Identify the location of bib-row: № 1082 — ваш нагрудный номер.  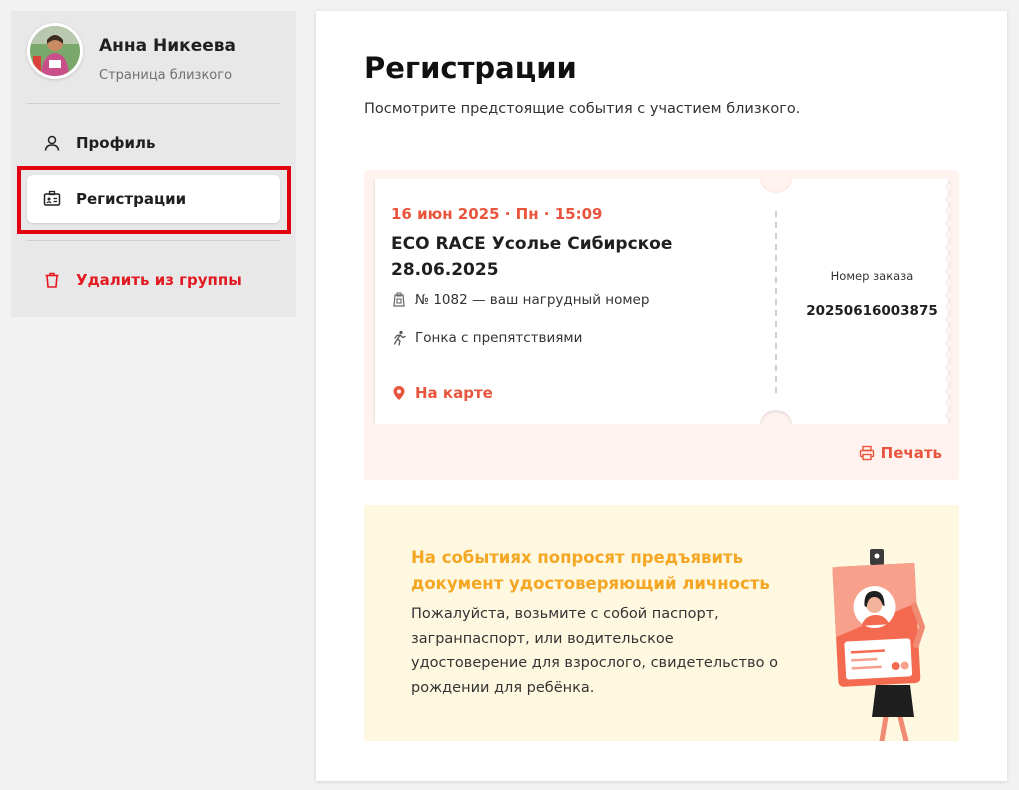
(520, 300).